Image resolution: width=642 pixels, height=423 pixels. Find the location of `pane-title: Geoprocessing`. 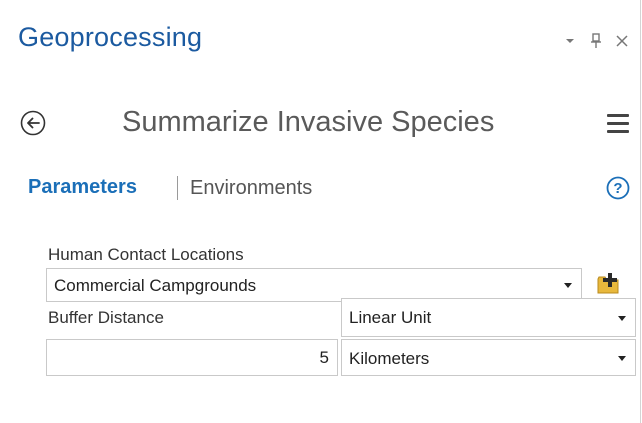

pane-title: Geoprocessing is located at coordinates (110, 37).